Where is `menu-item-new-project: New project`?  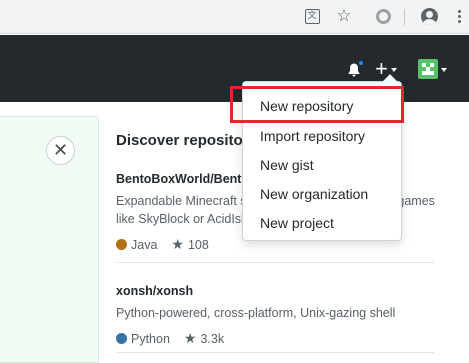 menu-item-new-project: New project is located at coordinates (297, 223).